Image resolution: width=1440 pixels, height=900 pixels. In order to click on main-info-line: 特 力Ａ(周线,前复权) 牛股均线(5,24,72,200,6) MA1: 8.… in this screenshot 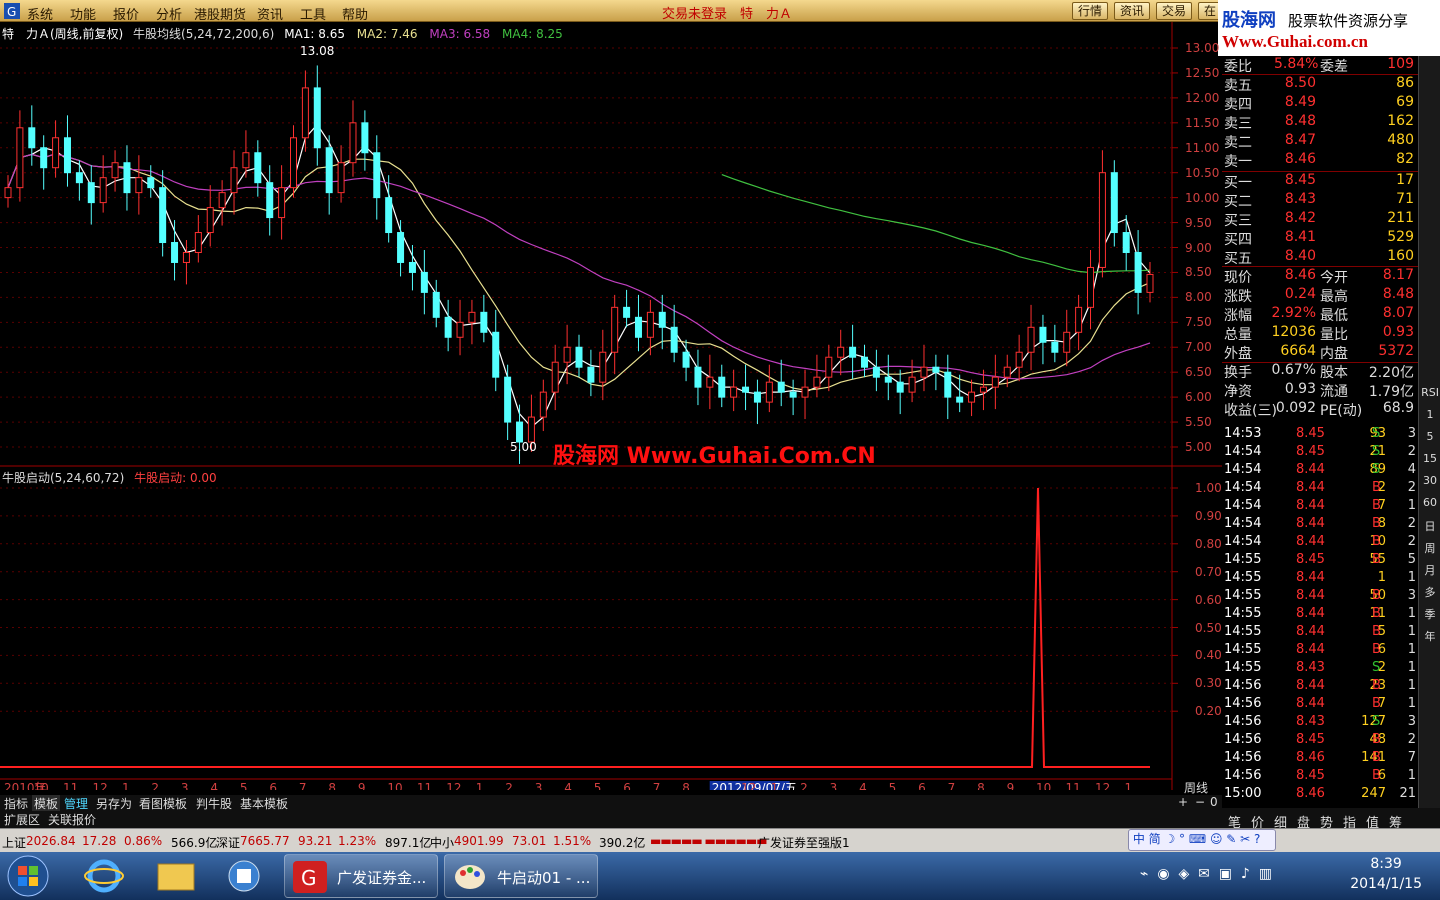, I will do `click(282, 33)`.